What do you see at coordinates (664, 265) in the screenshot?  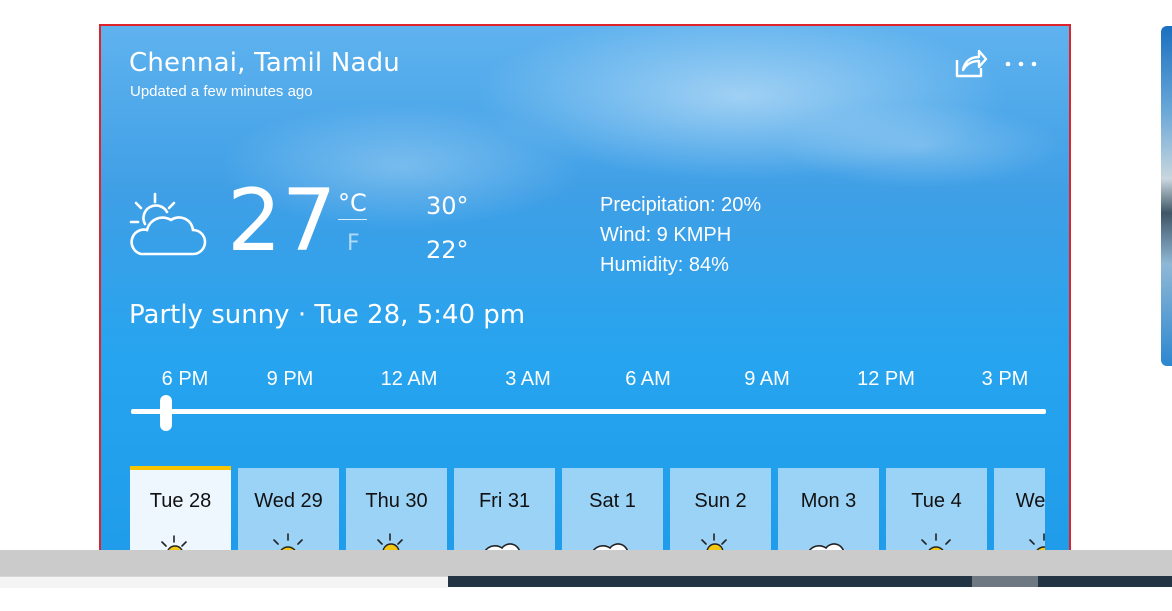 I see `humidity-text: Humidity: 84%` at bounding box center [664, 265].